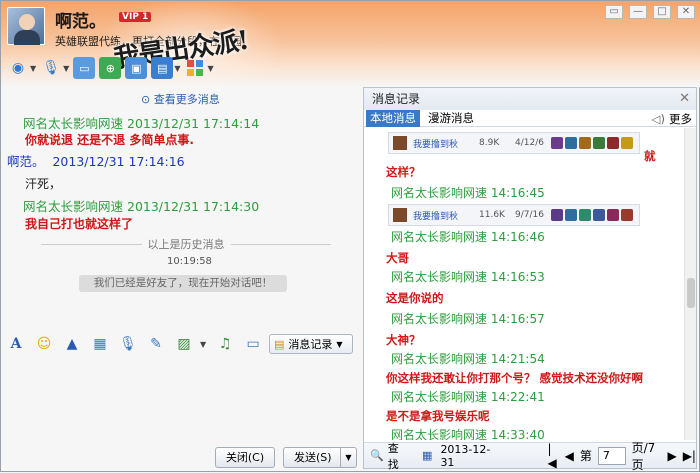 The image size is (700, 473). I want to click on first-page-icon: |◀, so click(553, 456).